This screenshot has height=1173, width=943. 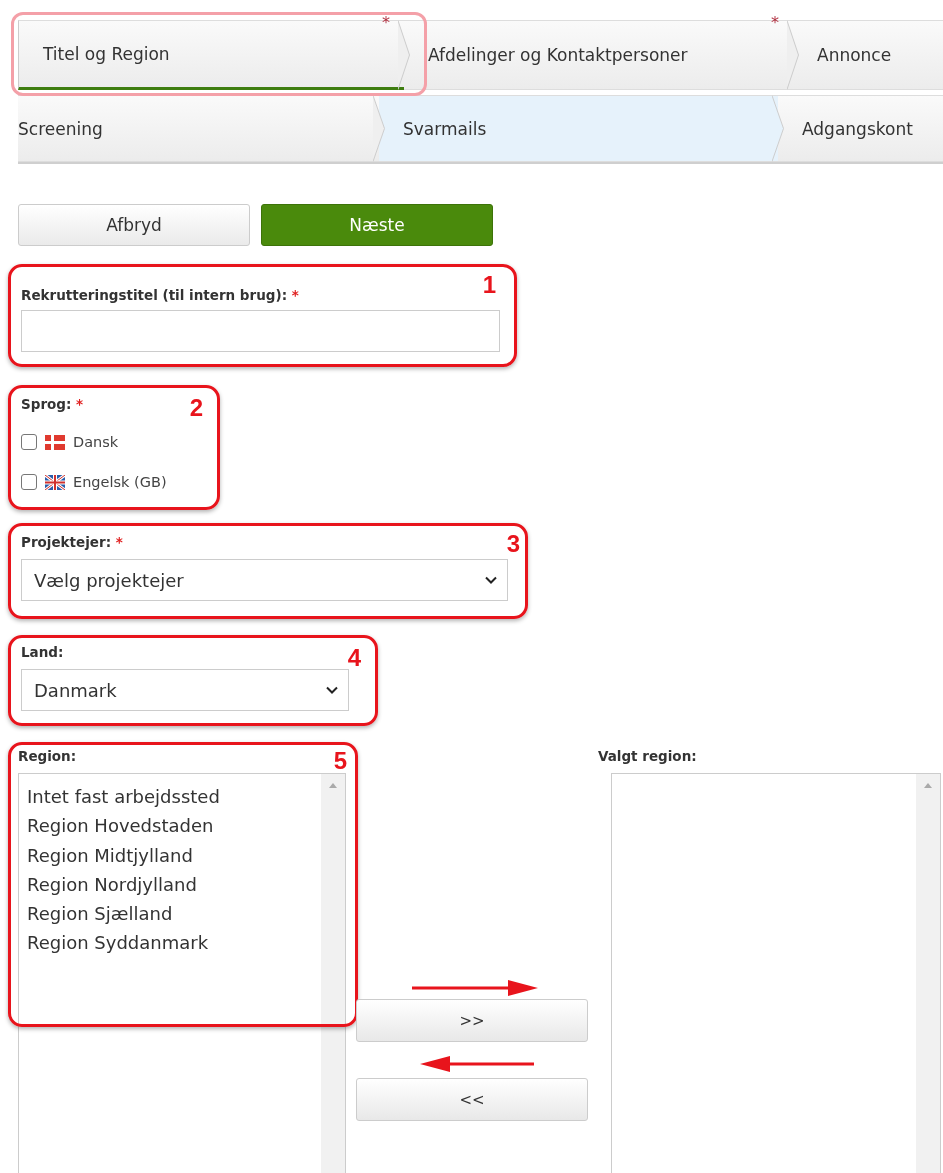 I want to click on input-field, so click(x=260, y=331).